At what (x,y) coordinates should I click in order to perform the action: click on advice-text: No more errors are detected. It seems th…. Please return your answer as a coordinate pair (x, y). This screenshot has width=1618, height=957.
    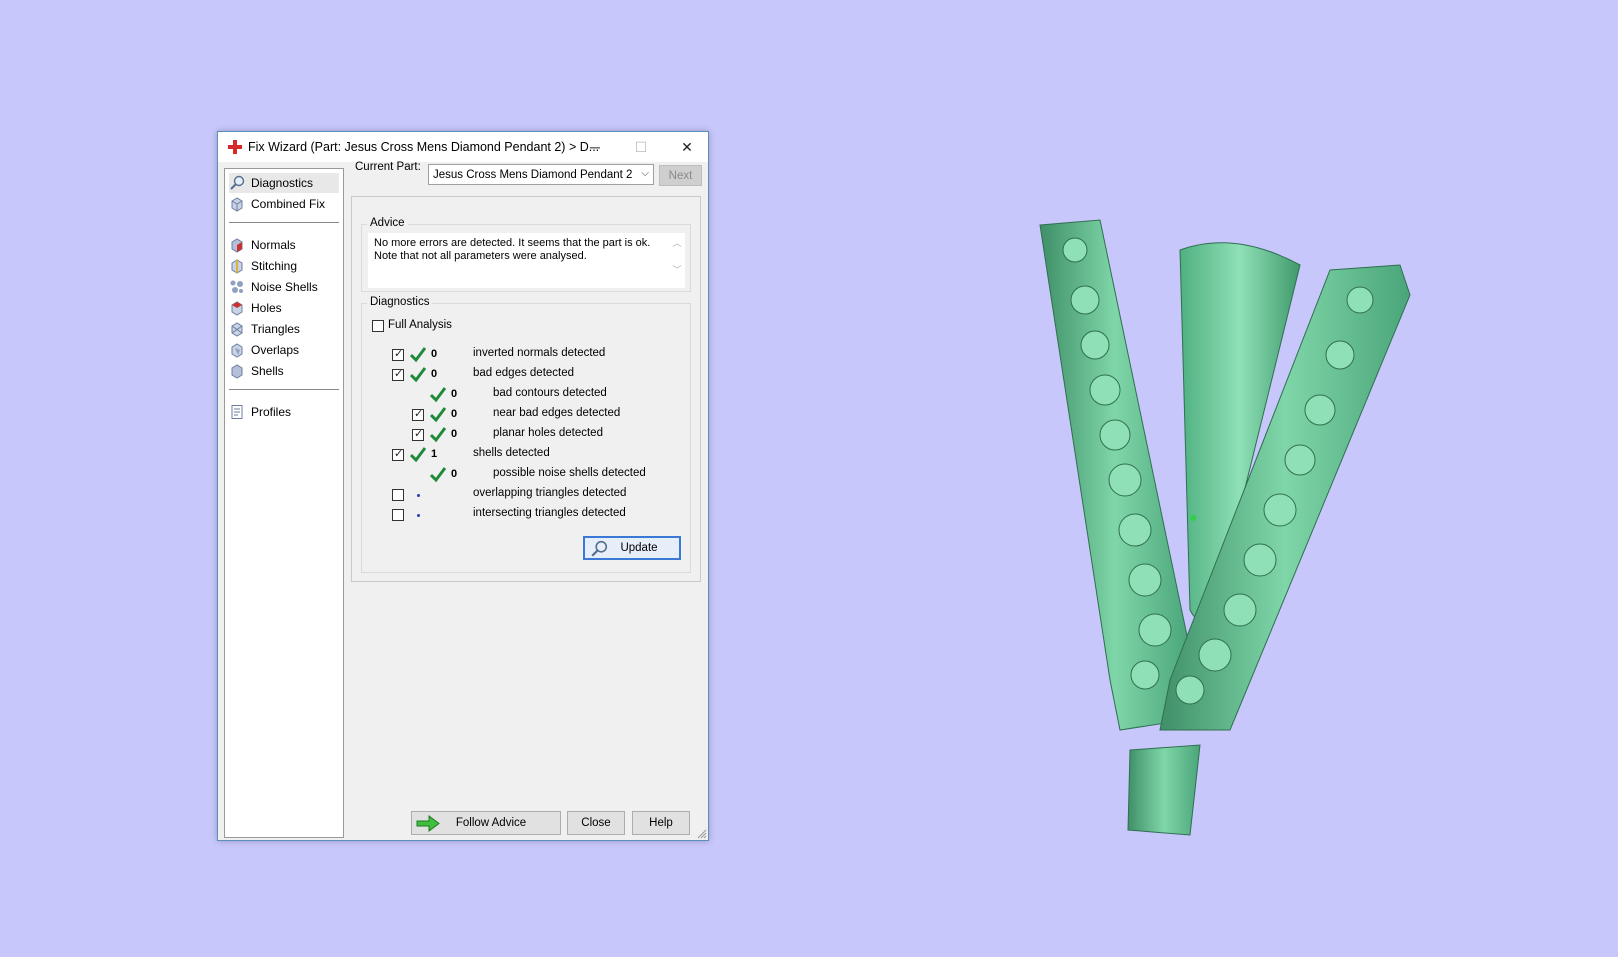
    Looking at the image, I should click on (526, 260).